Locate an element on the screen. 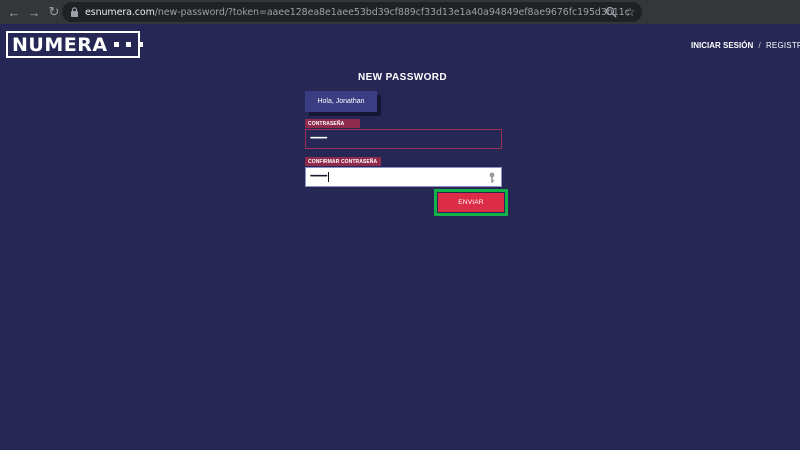 Image resolution: width=800 pixels, height=450 pixels. password-label: CONTRASEÑA is located at coordinates (332, 123).